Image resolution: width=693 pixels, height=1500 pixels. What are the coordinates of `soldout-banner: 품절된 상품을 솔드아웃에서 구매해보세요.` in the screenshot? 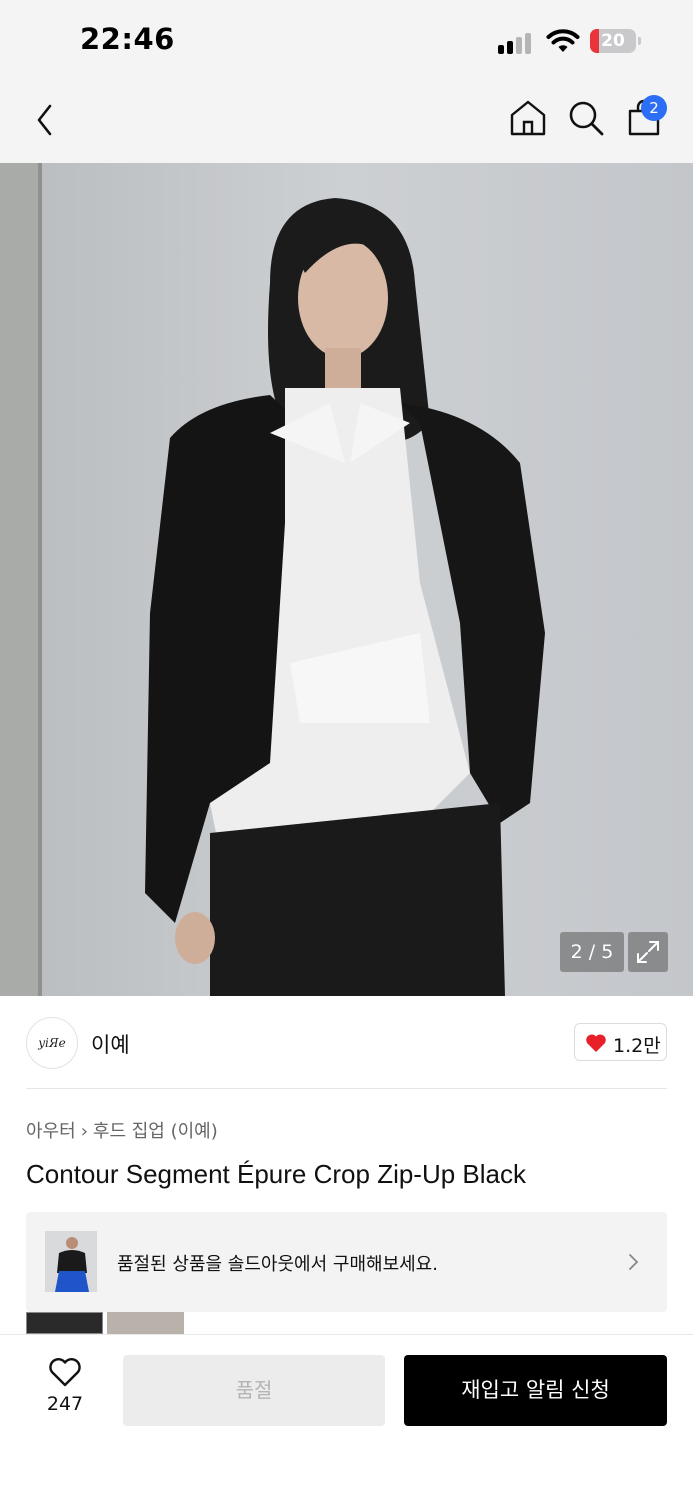 It's located at (346, 1262).